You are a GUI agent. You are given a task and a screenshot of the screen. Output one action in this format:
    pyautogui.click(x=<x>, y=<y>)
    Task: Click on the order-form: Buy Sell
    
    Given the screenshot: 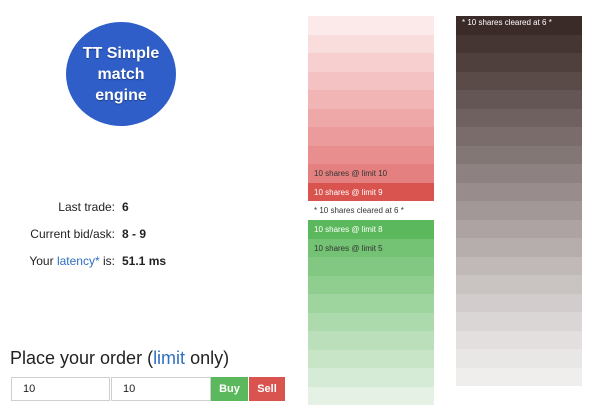 What is the action you would take?
    pyautogui.click(x=148, y=389)
    